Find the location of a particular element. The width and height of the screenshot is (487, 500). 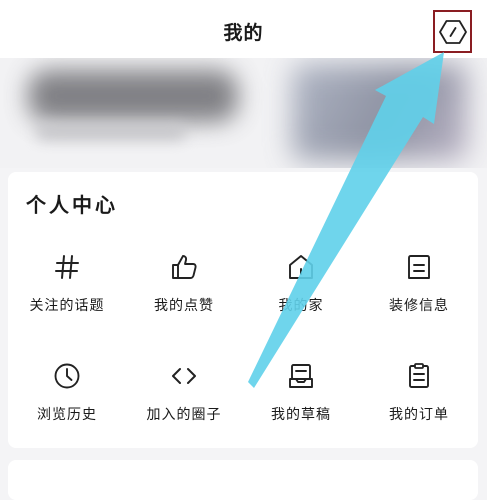

clock-icon is located at coordinates (67, 376).